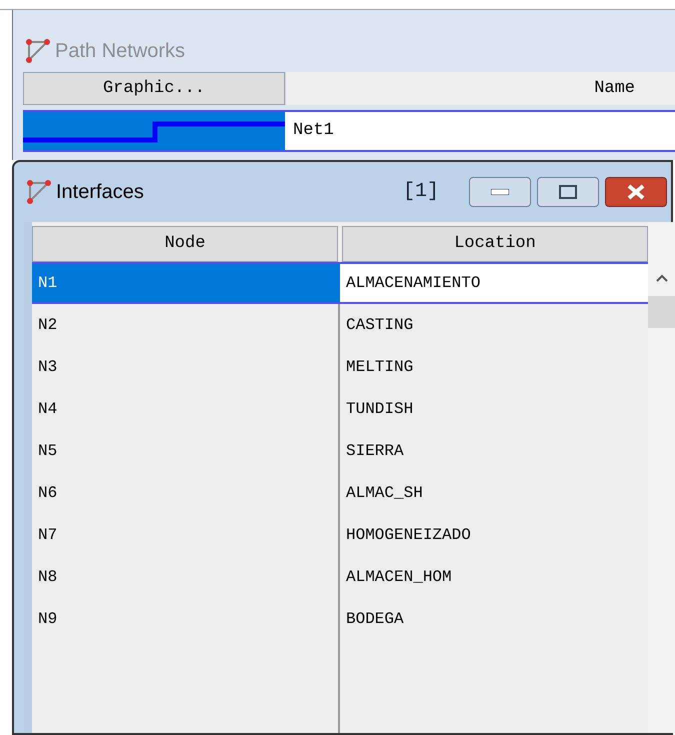 This screenshot has height=735, width=675. What do you see at coordinates (480, 88) in the screenshot?
I see `column-header: Name` at bounding box center [480, 88].